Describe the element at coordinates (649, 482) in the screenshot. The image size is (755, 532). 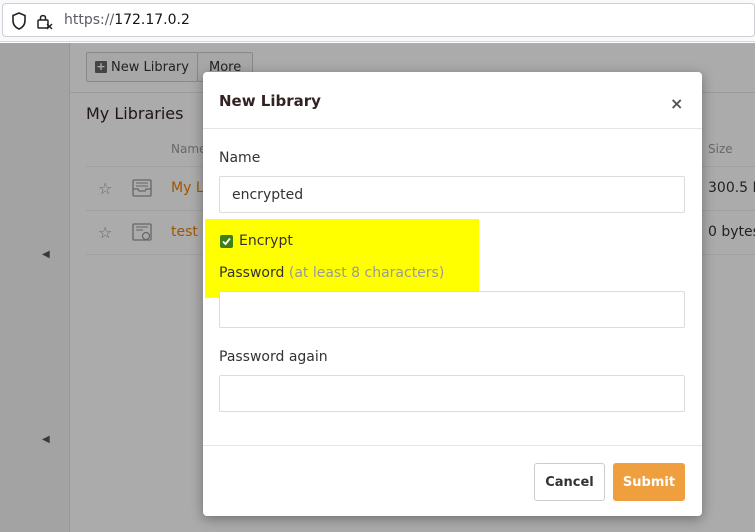
I see `submit-button: Submit` at that location.